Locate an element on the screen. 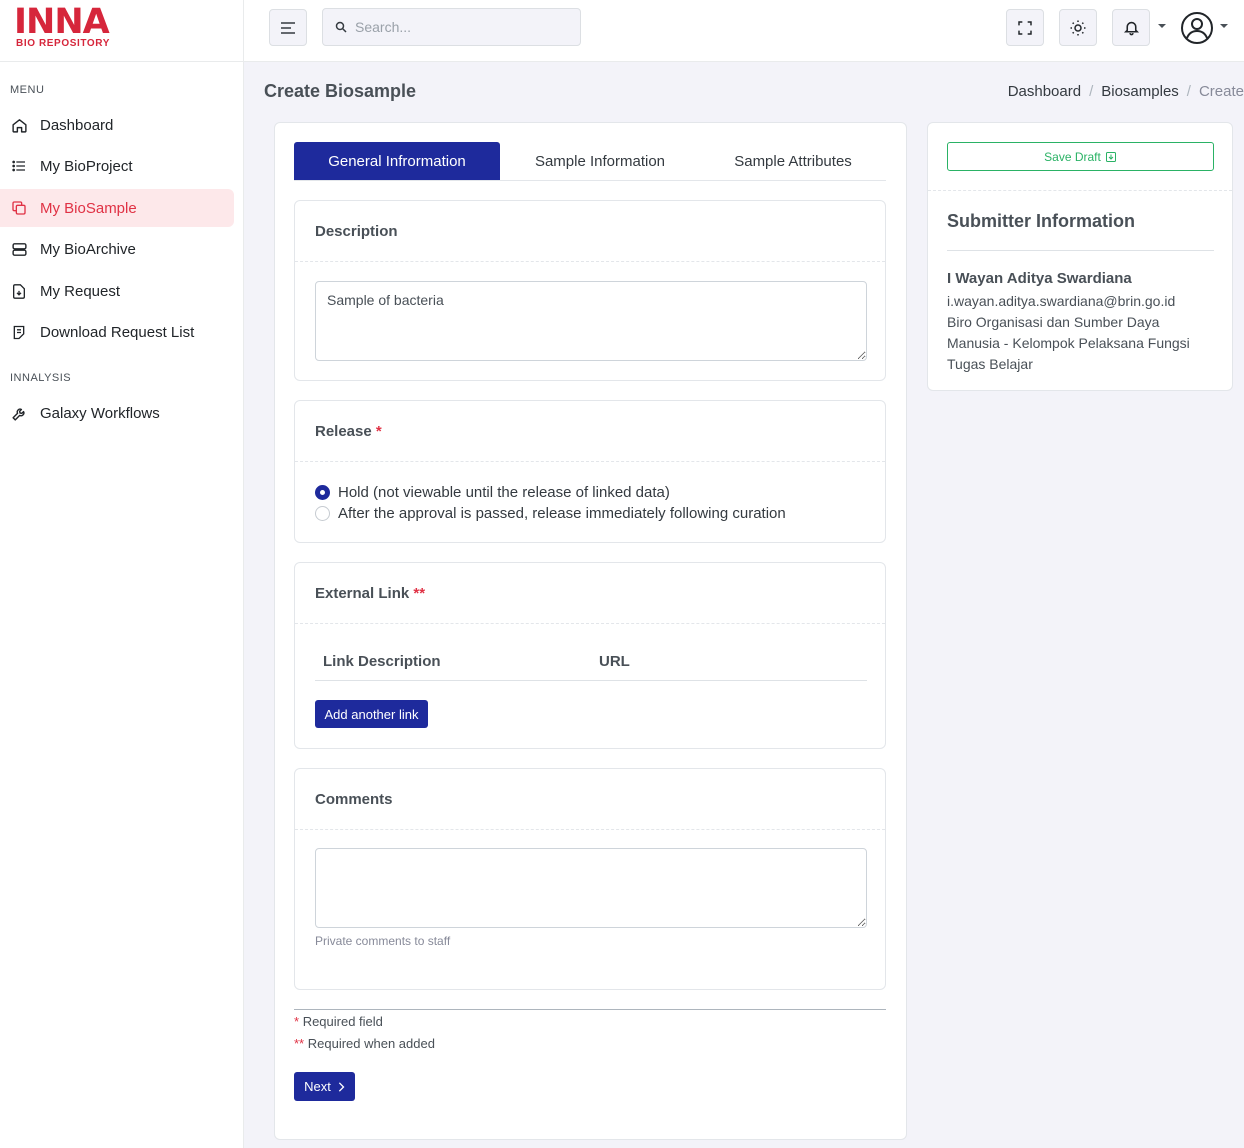 This screenshot has height=1148, width=1244. sidebar-item-request: My Request is located at coordinates (117, 291).